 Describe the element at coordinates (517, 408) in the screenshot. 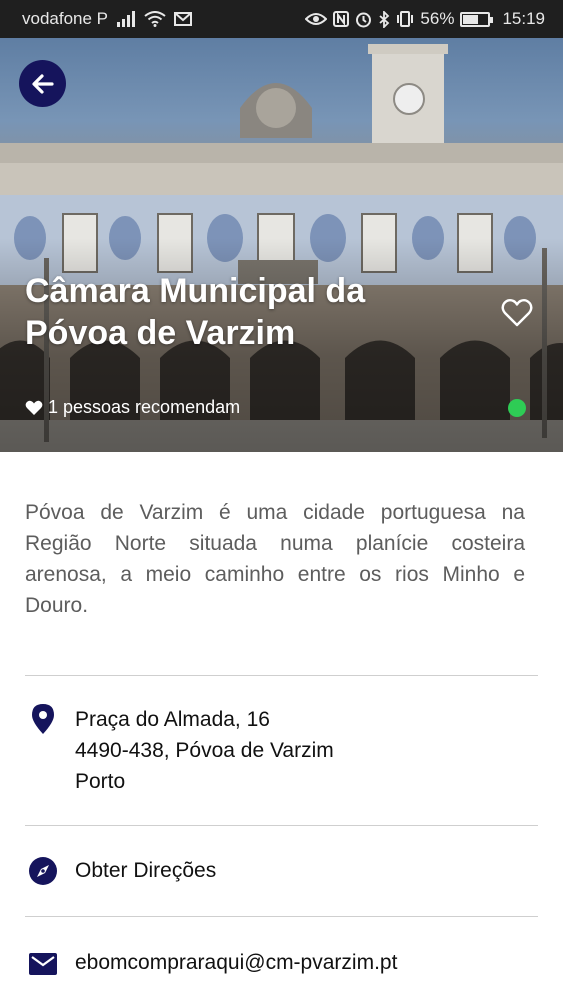

I see `open-status-indicator` at that location.